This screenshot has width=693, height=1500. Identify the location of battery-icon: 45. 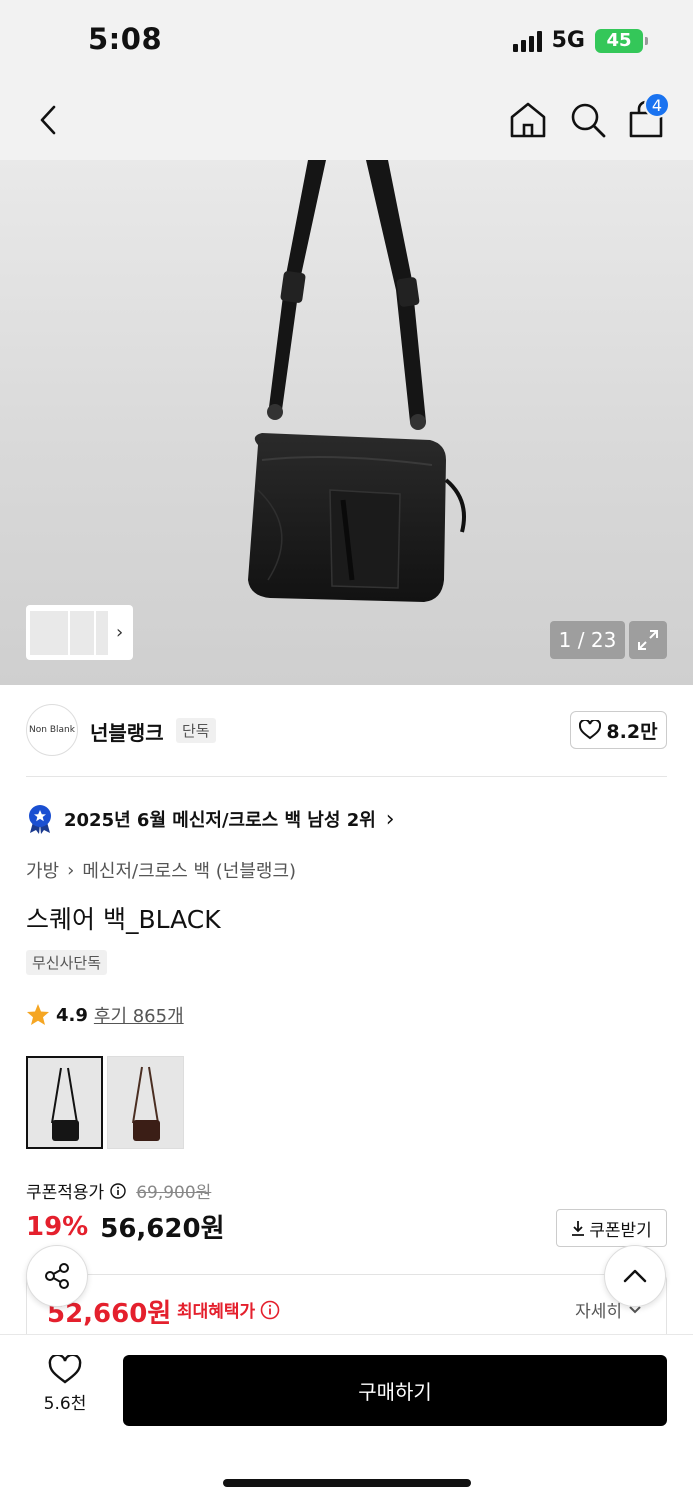
(621, 40).